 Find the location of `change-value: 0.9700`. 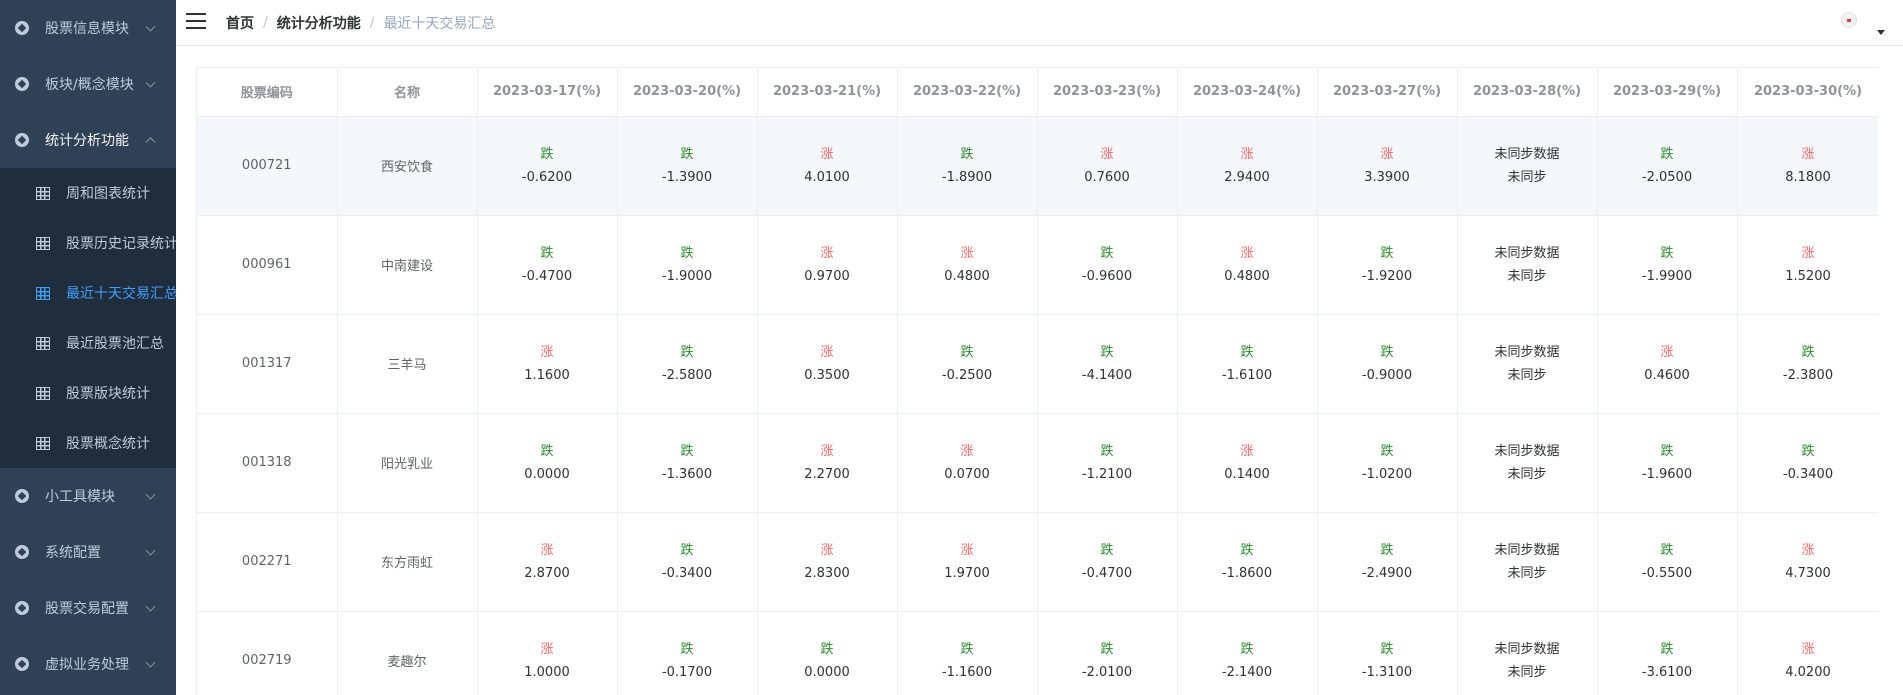

change-value: 0.9700 is located at coordinates (827, 276).